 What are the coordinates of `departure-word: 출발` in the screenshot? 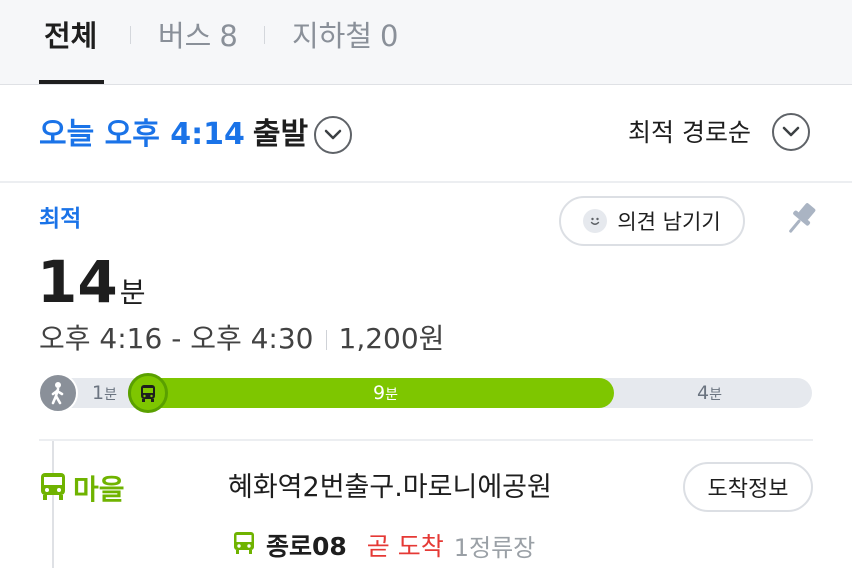 It's located at (280, 134).